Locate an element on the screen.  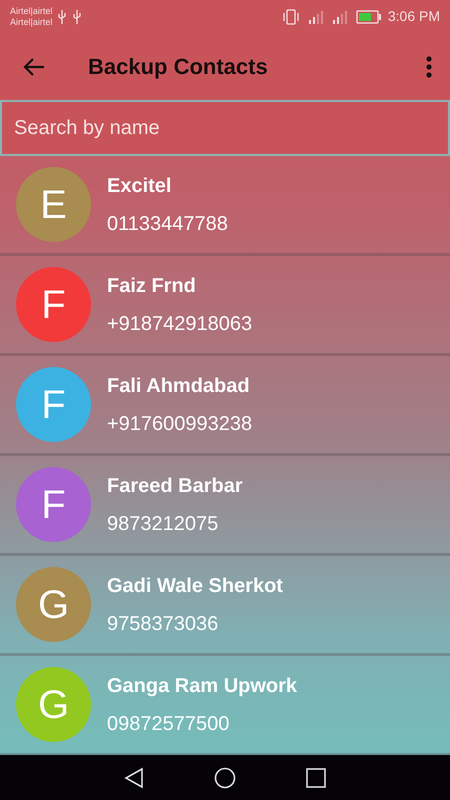
screen-title: Backup Contacts is located at coordinates (178, 67).